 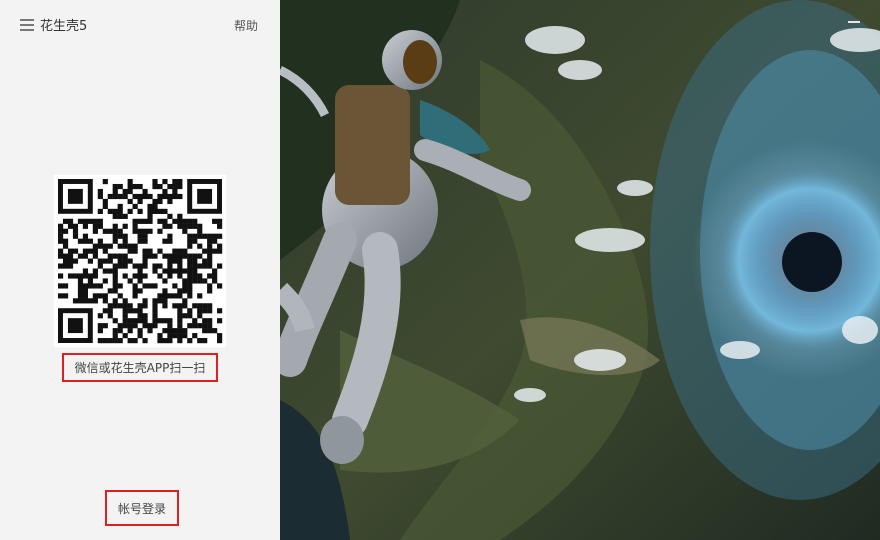 I want to click on scan-tip-text: 微信或花生壳APP扫一扫, so click(x=140, y=367).